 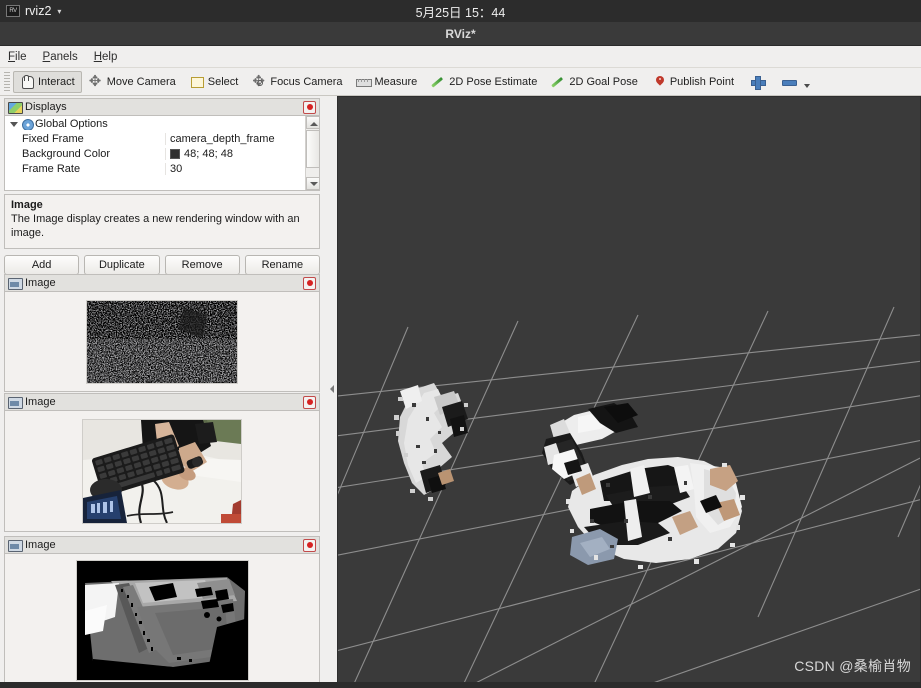 I want to click on depth-map-render, so click(x=162, y=620).